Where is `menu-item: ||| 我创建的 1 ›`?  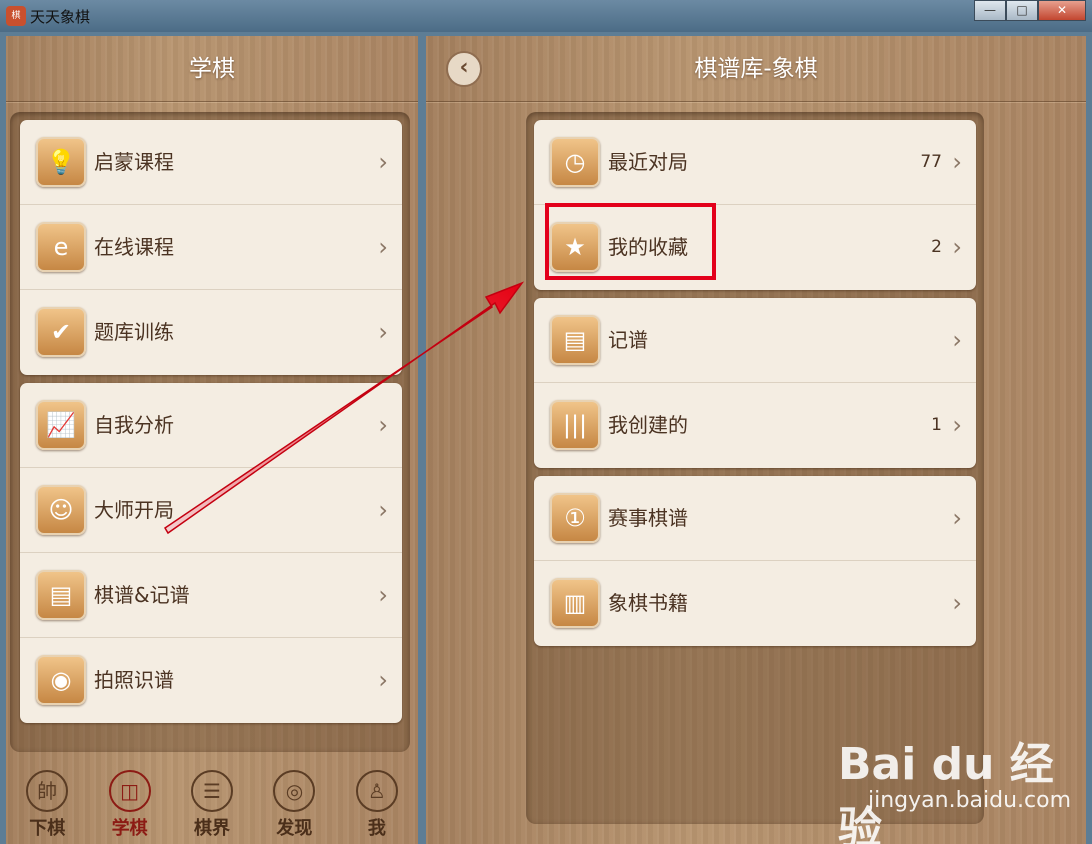
menu-item: ||| 我创建的 1 › is located at coordinates (755, 425).